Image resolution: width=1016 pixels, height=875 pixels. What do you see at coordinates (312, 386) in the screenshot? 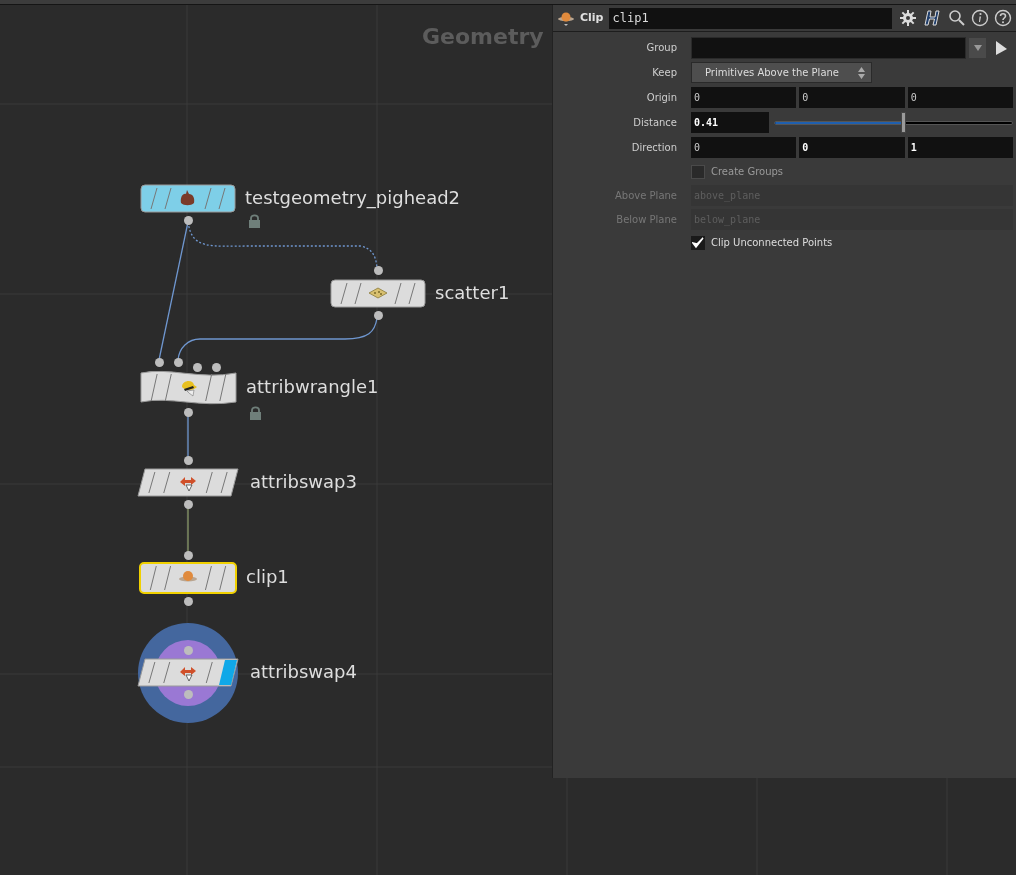
I see `node-label: attribwrangle1` at bounding box center [312, 386].